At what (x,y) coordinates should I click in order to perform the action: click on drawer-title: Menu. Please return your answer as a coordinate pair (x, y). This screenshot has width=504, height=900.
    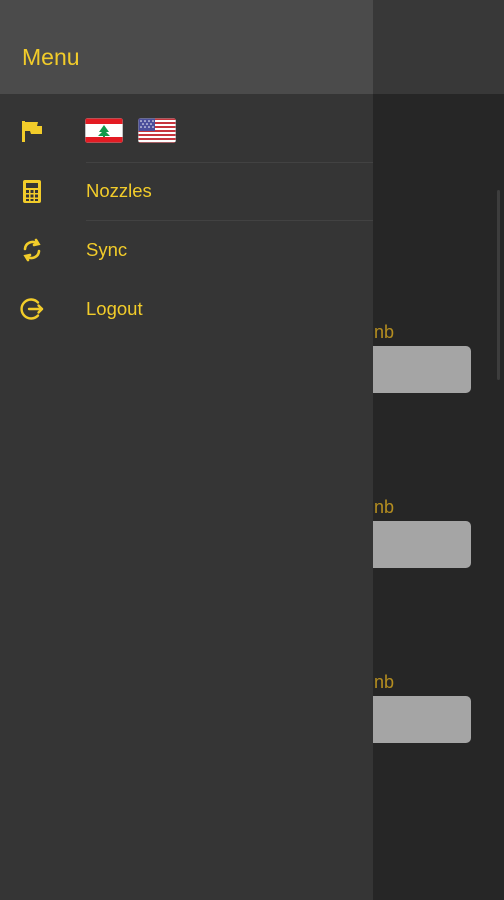
    Looking at the image, I should click on (51, 57).